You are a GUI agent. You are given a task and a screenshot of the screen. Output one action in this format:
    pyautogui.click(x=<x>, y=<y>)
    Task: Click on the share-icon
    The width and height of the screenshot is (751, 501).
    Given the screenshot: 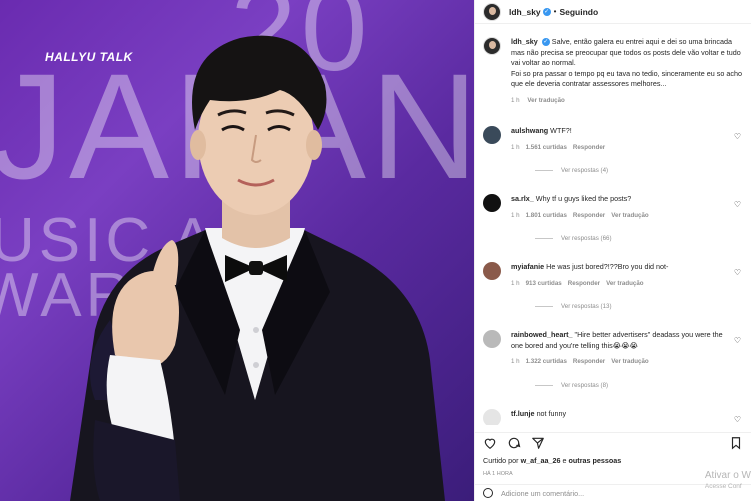 What is the action you would take?
    pyautogui.click(x=538, y=443)
    